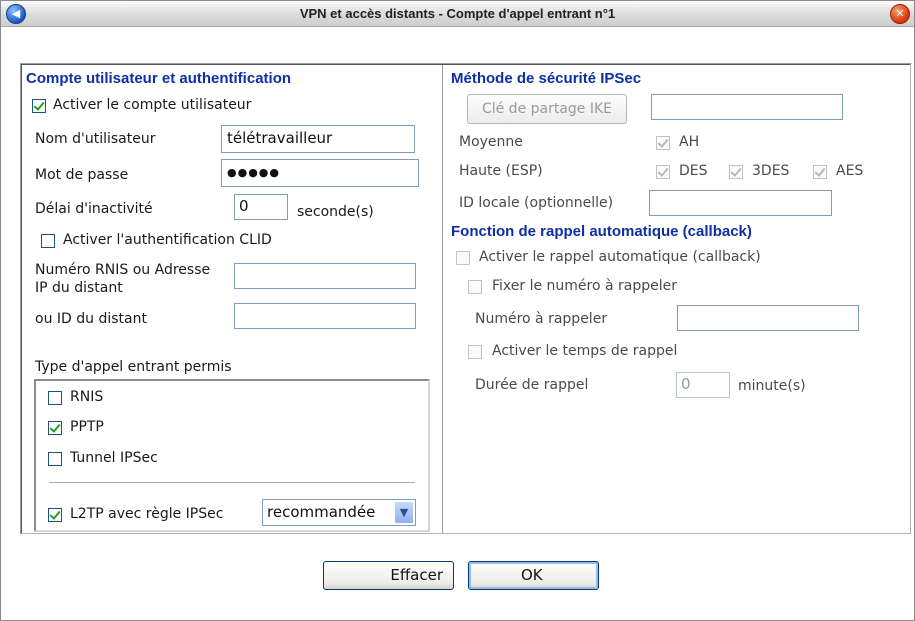 The width and height of the screenshot is (915, 621). I want to click on call-types-separator, so click(232, 482).